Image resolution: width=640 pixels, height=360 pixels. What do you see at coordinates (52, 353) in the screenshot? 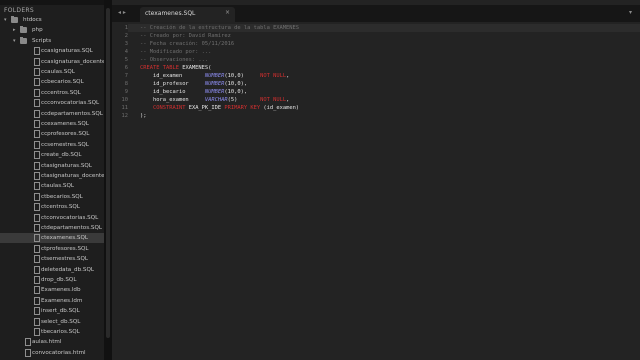
I see `tree-file: convocatorias.html` at bounding box center [52, 353].